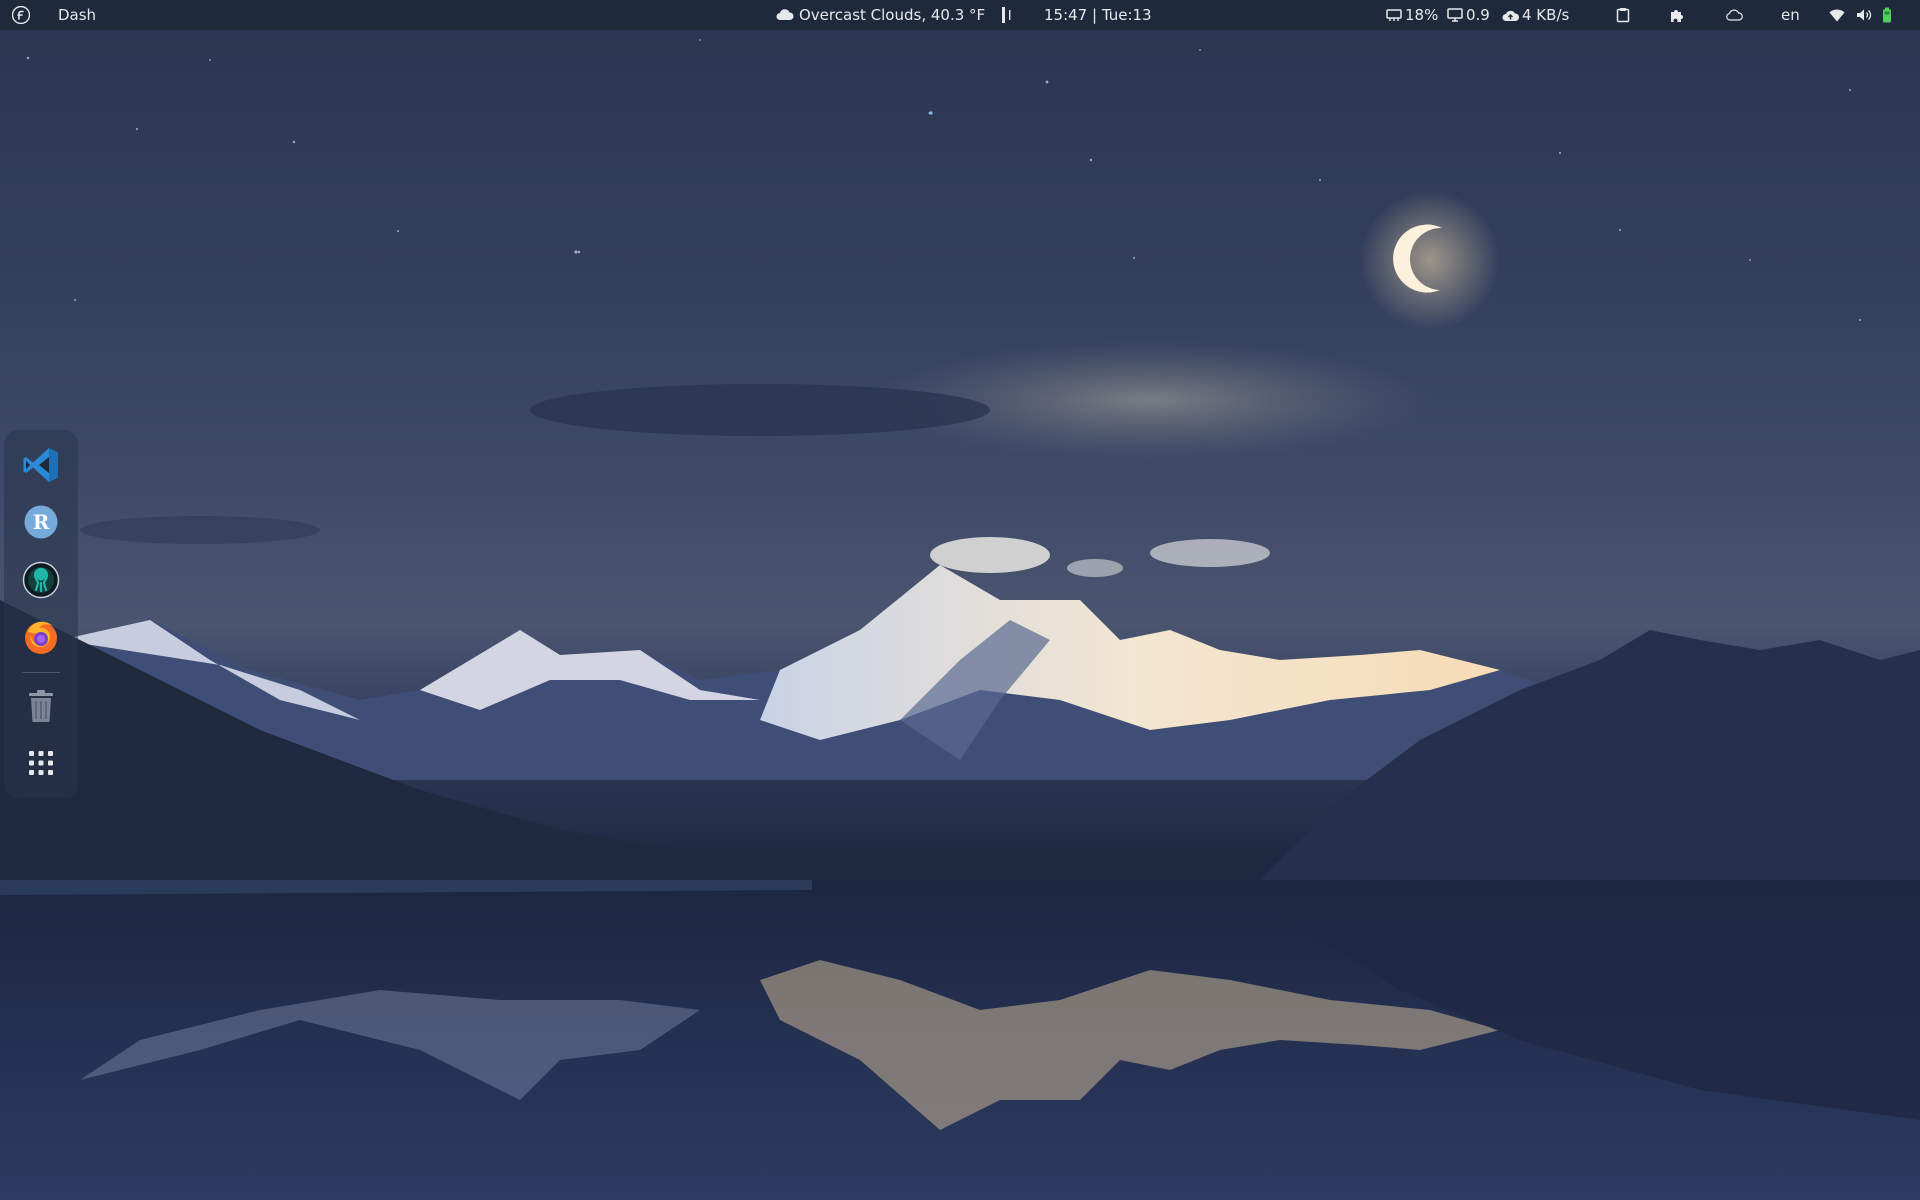  I want to click on app-grid-icon, so click(41, 763).